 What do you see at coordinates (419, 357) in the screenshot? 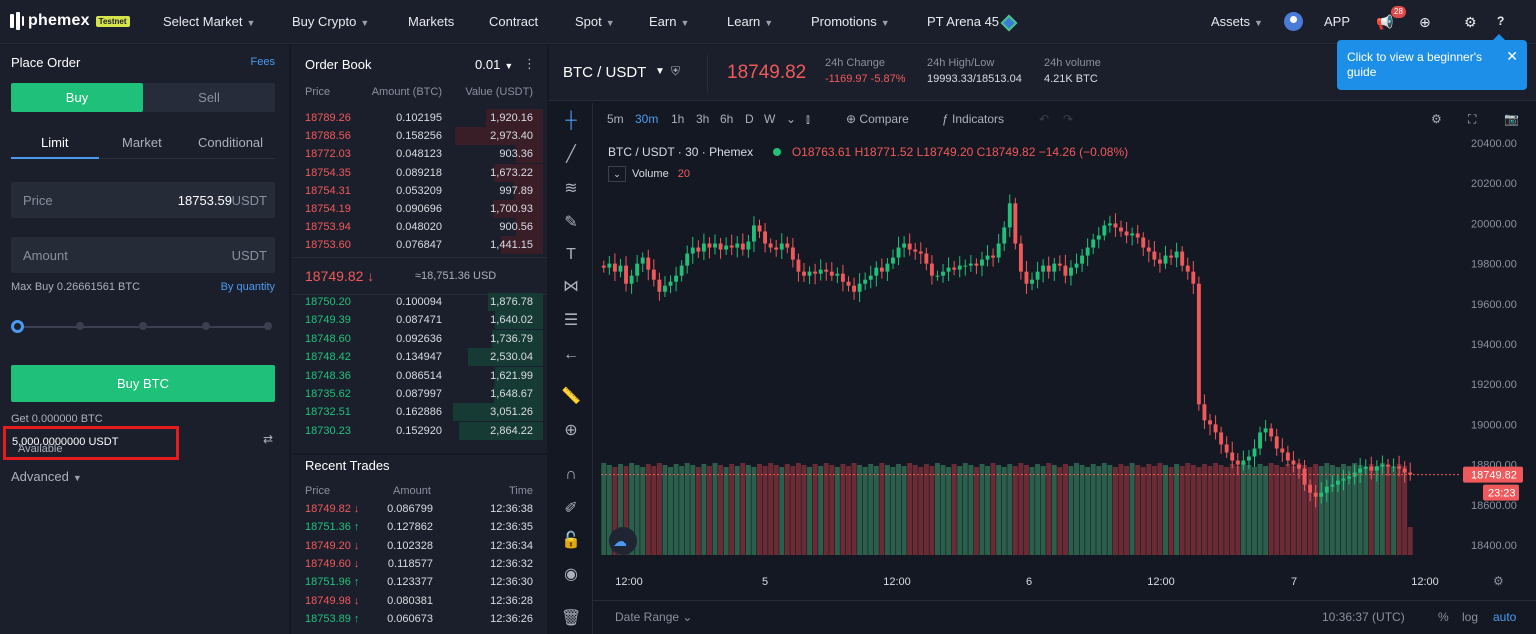
I see `bid-row: 18748.42 0.134947 2,530.04` at bounding box center [419, 357].